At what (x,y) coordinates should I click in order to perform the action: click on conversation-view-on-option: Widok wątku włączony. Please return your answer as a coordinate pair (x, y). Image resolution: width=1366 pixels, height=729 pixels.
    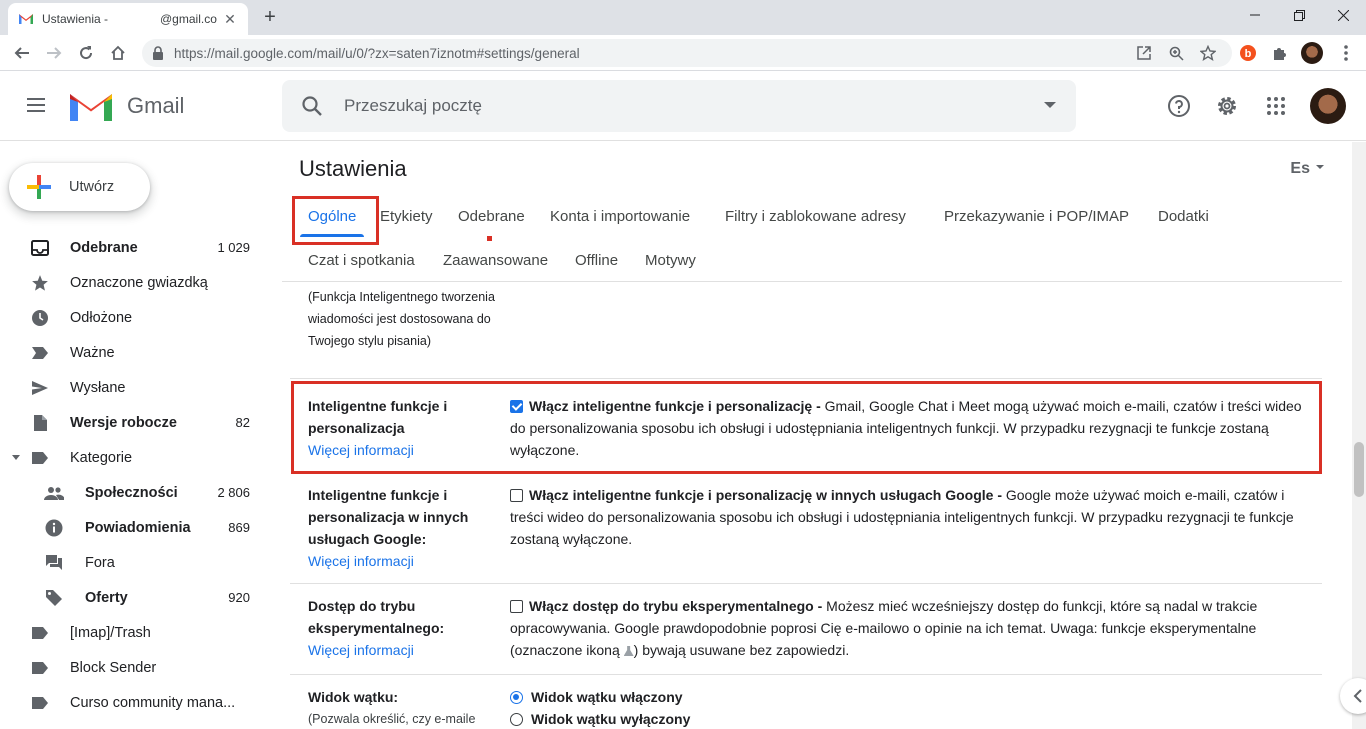
    Looking at the image, I should click on (910, 697).